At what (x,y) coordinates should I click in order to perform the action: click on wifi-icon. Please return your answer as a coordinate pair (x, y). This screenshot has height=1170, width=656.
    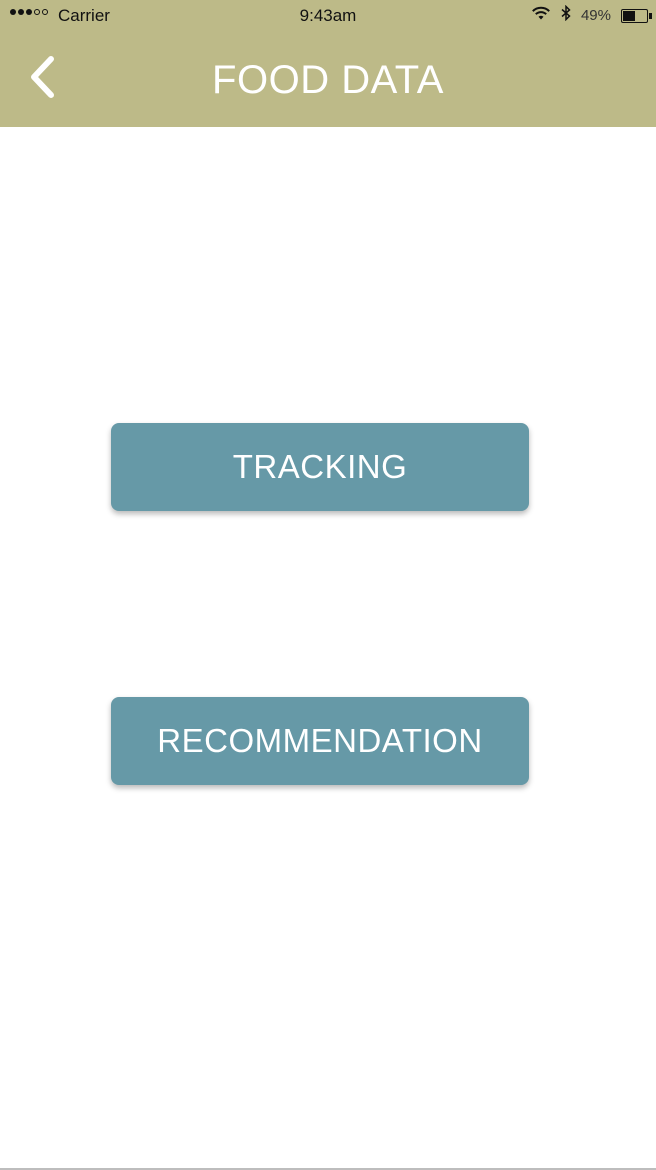
    Looking at the image, I should click on (541, 15).